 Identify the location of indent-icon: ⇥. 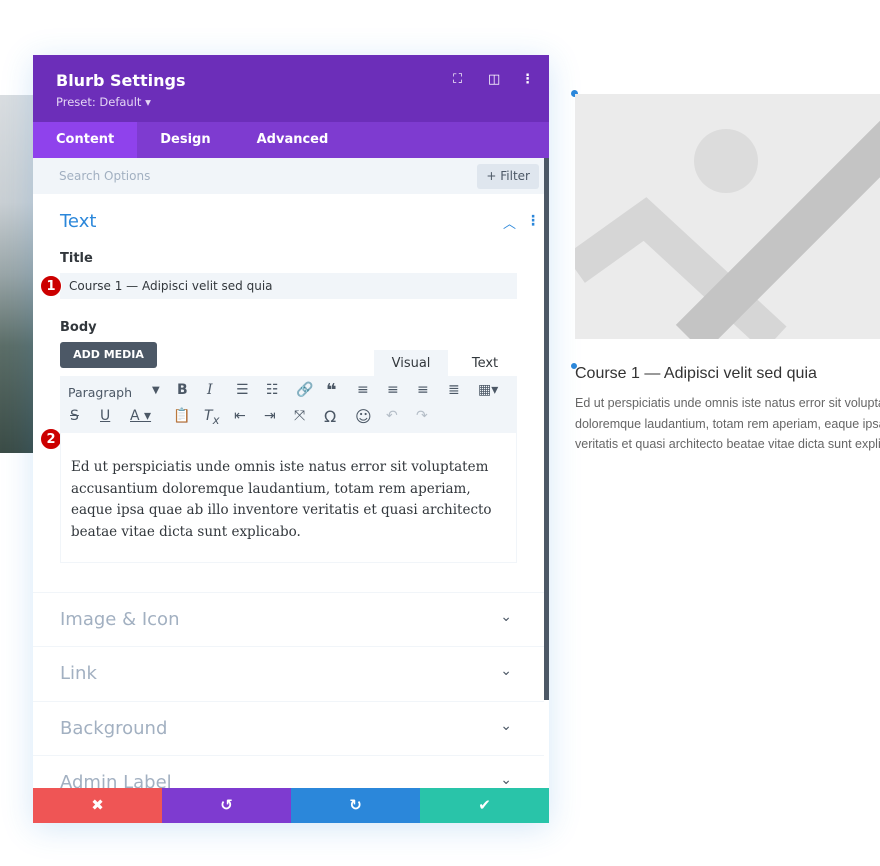
(270, 416).